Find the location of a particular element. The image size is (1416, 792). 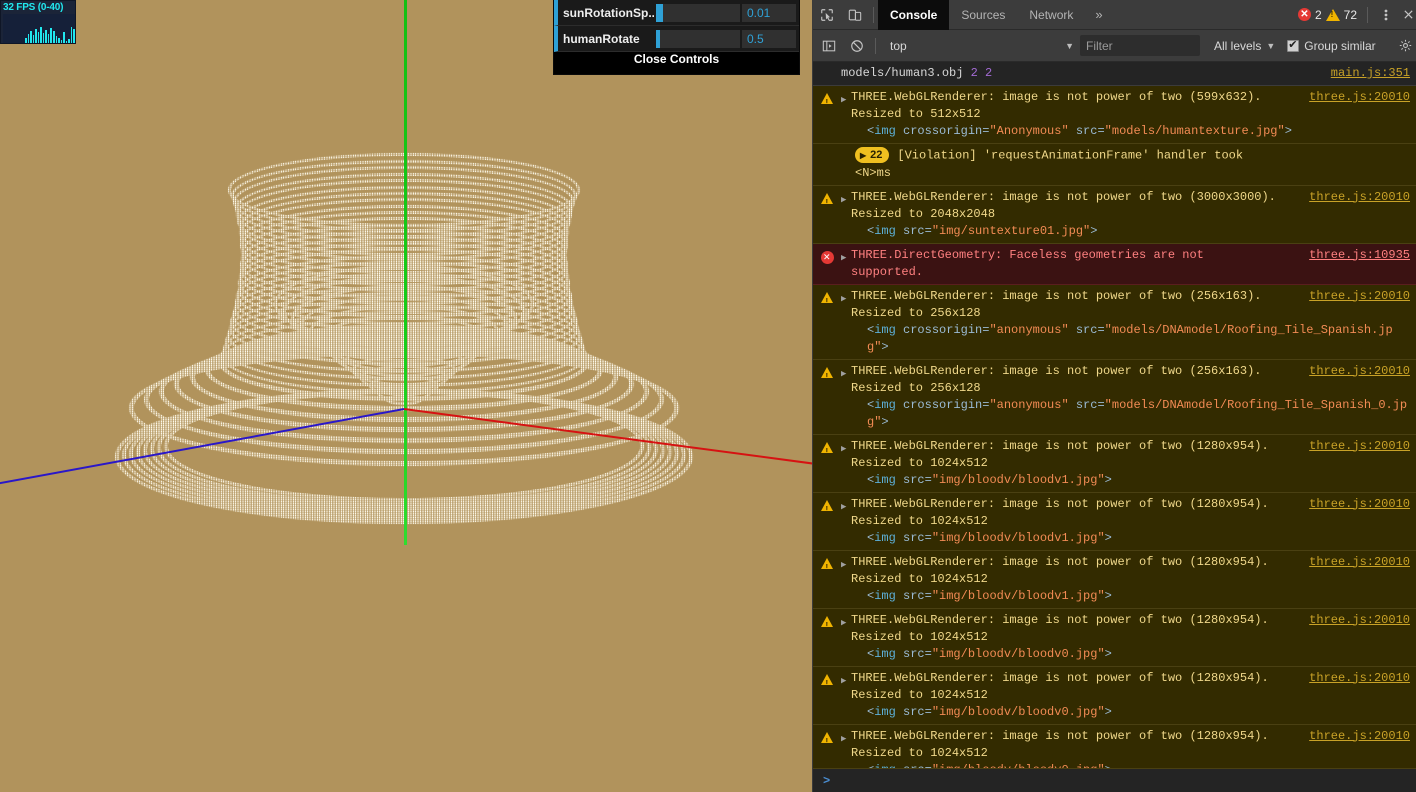

console-message-detail: <img src="img/bloodv/bloodv1.jpg"> is located at coordinates (989, 479).